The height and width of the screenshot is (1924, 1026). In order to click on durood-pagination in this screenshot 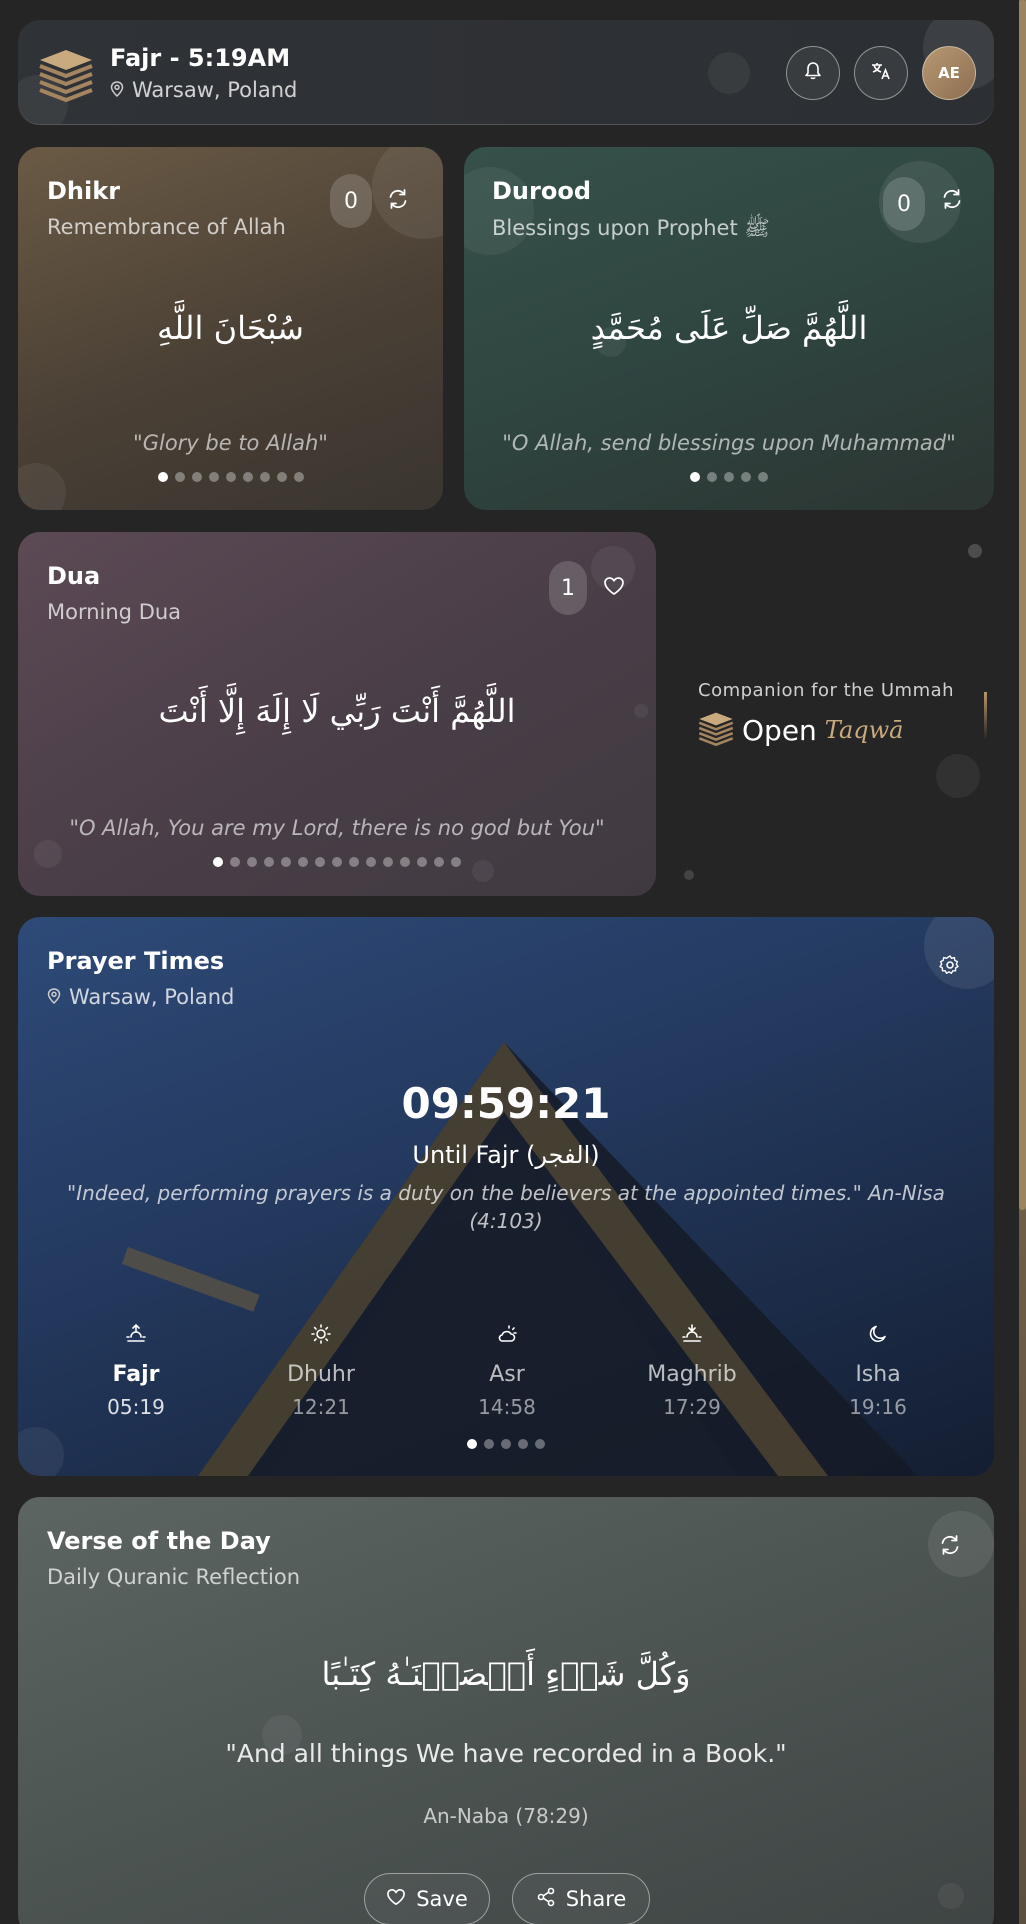, I will do `click(729, 477)`.